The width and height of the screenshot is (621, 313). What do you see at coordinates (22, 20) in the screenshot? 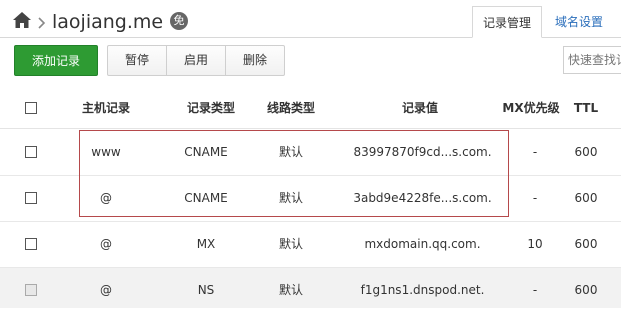
I see `home-icon` at bounding box center [22, 20].